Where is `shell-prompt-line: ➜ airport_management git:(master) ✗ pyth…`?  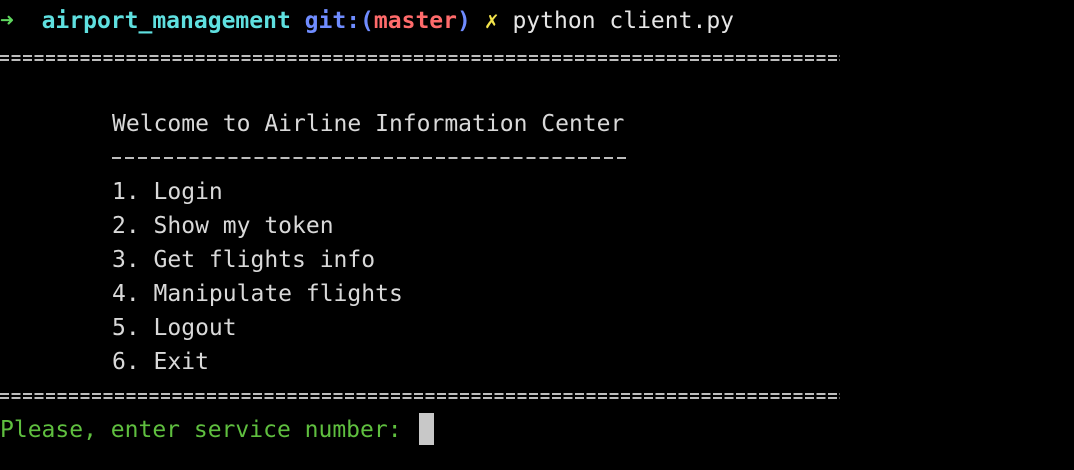 shell-prompt-line: ➜ airport_management git:(master) ✗ pyth… is located at coordinates (367, 21).